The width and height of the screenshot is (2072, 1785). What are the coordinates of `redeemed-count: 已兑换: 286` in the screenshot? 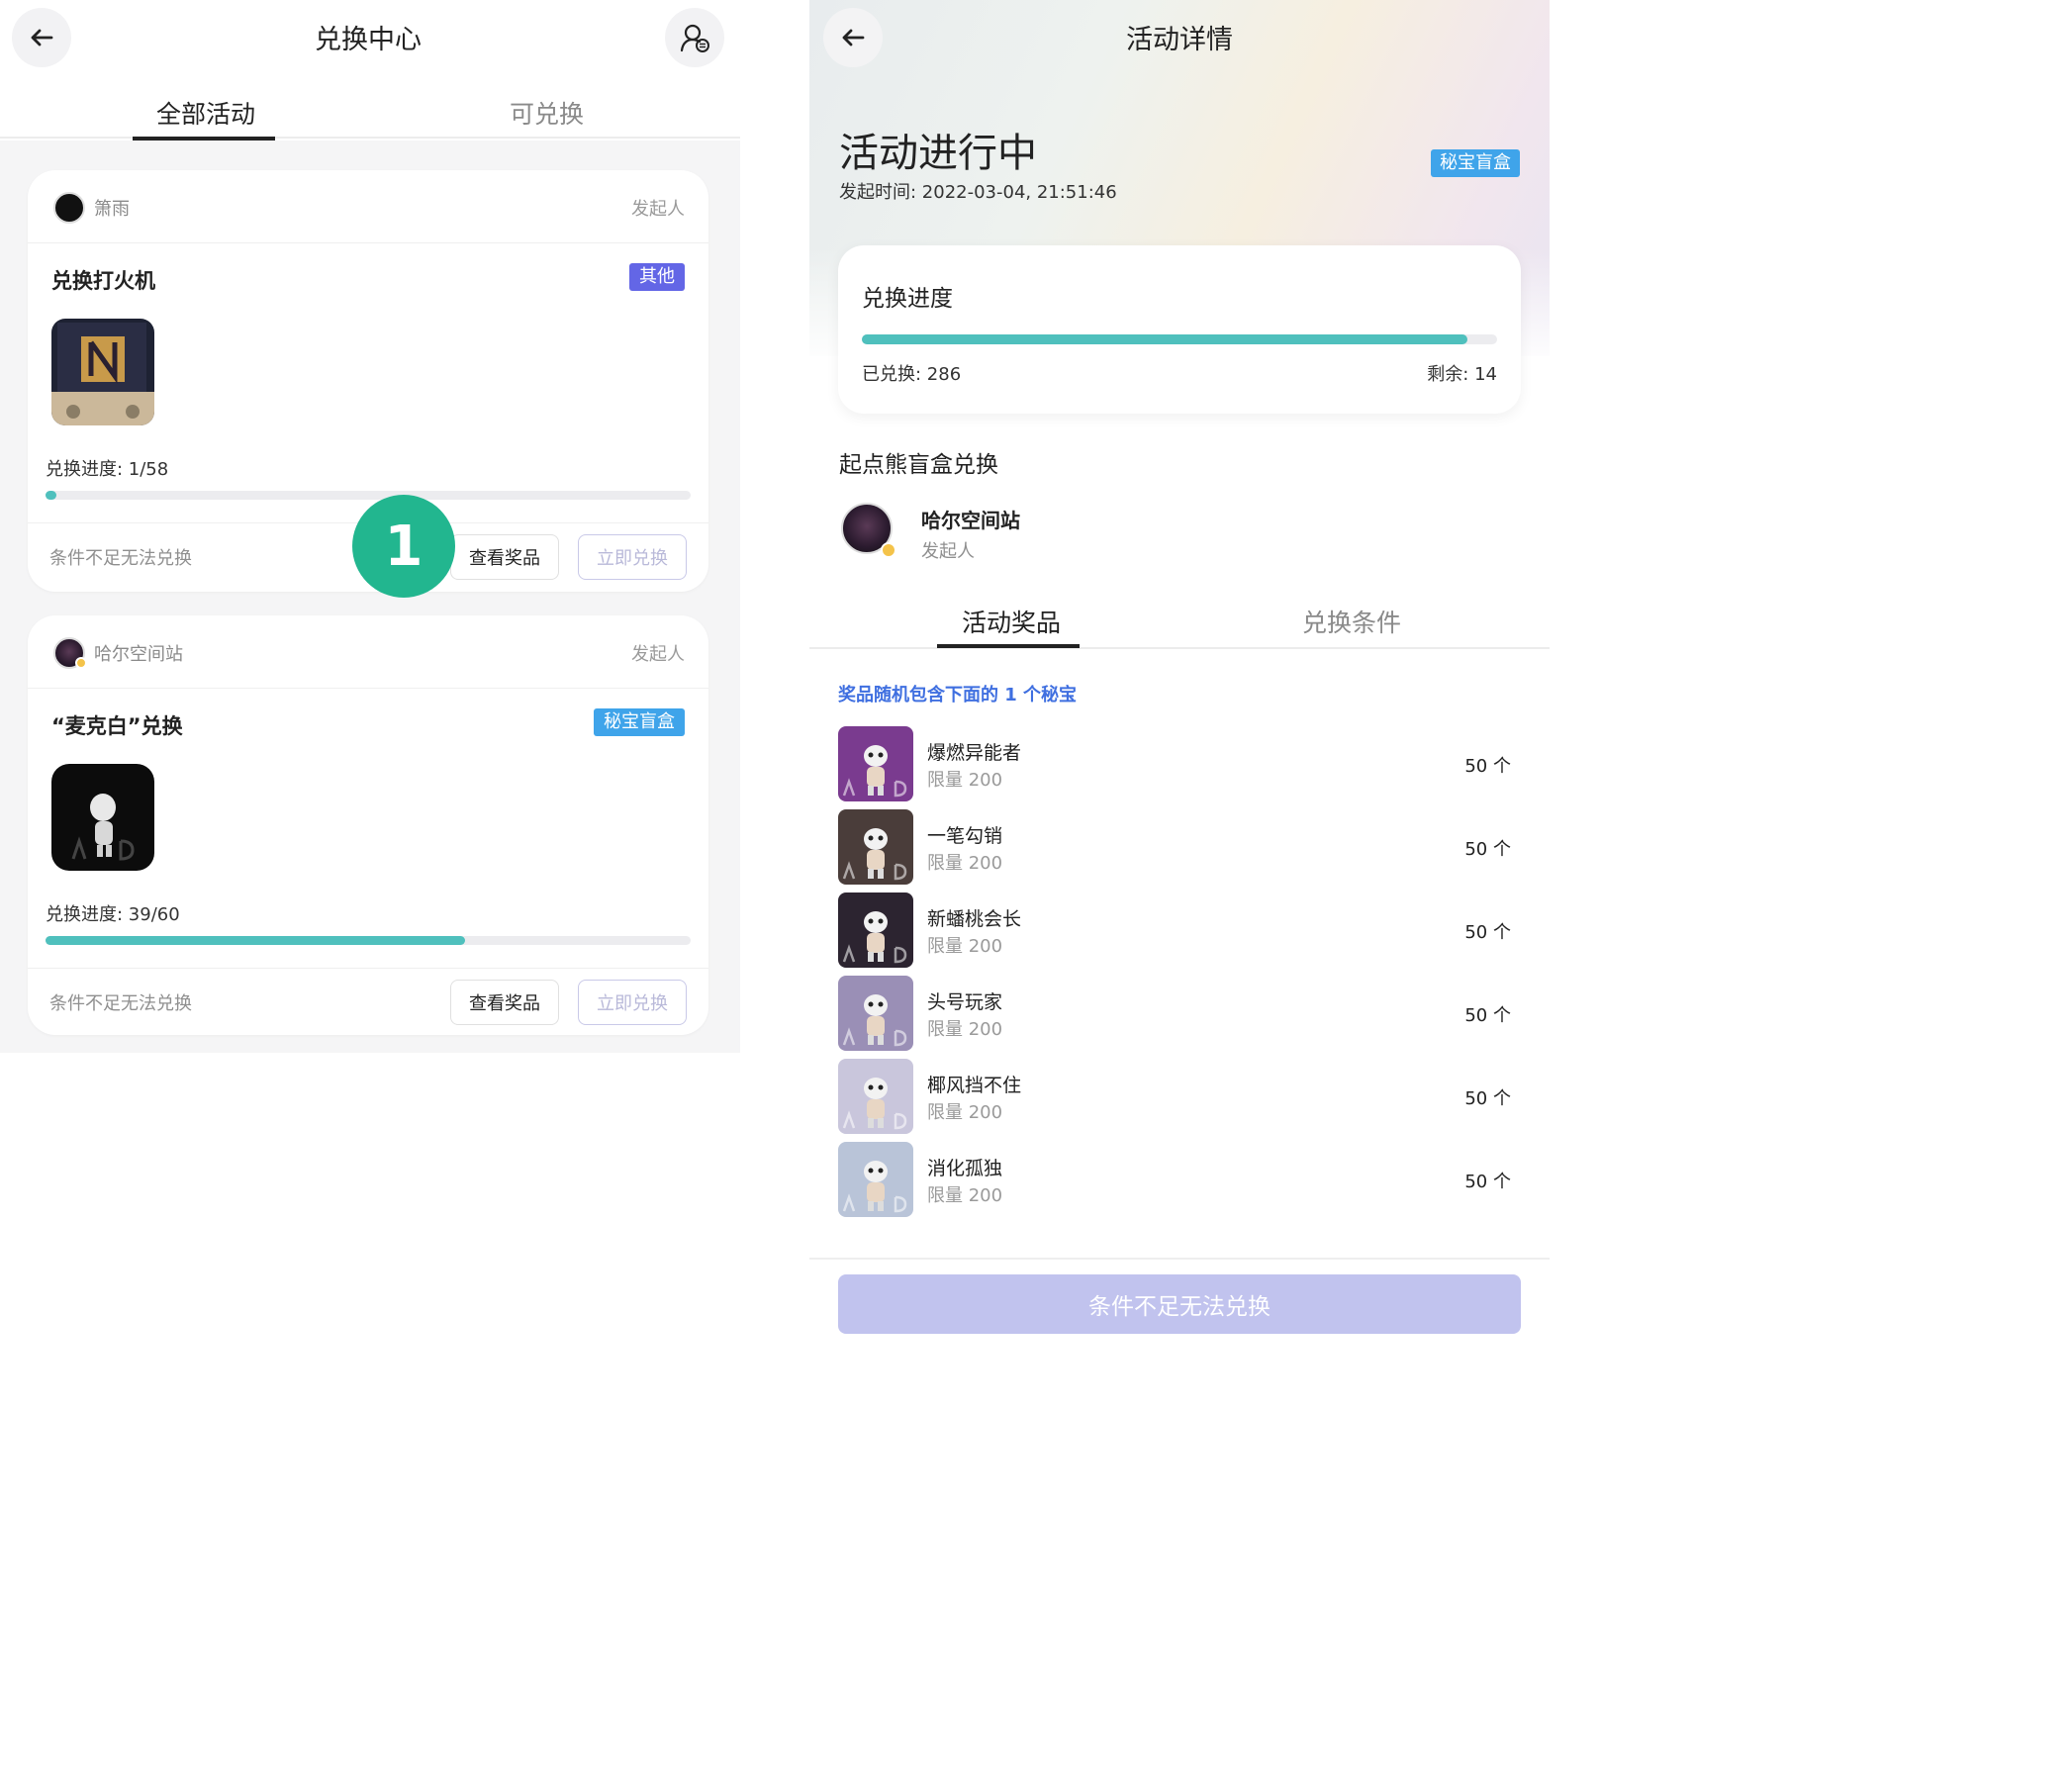 It's located at (912, 374).